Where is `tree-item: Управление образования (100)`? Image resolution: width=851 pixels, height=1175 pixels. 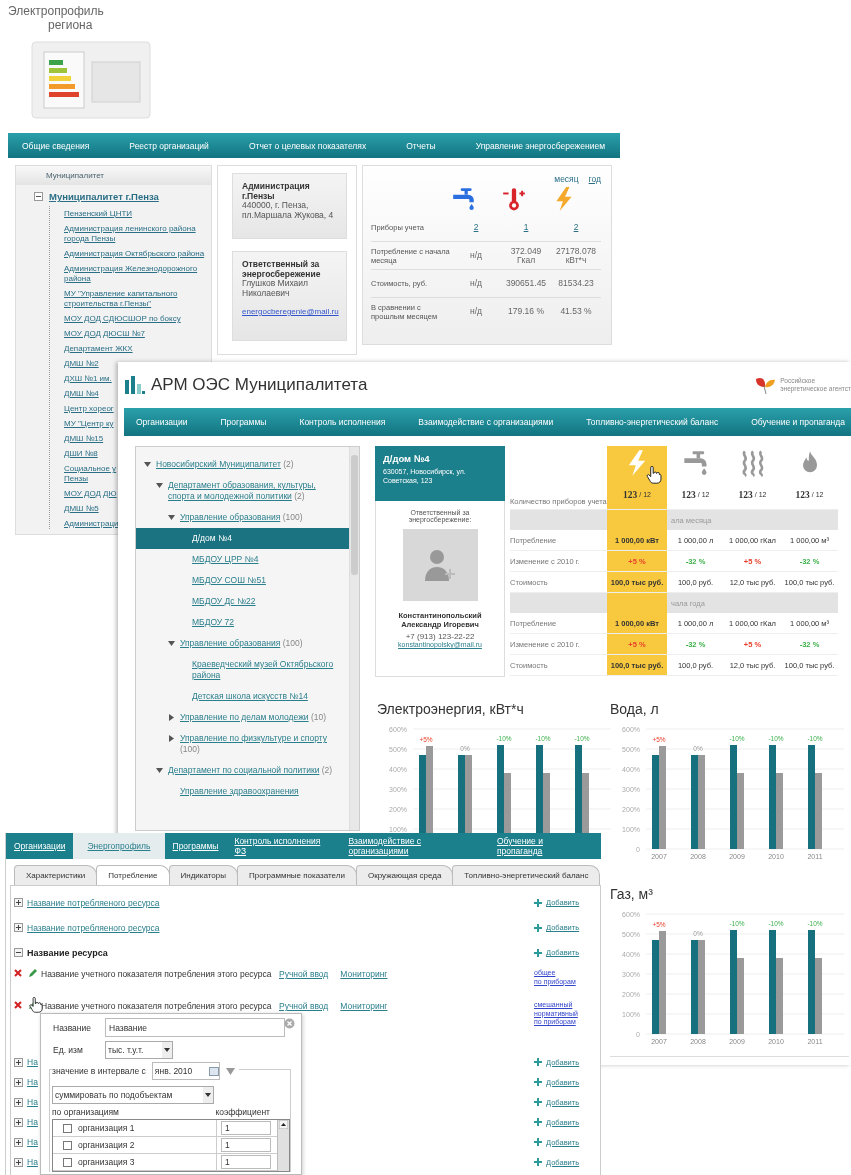 tree-item: Управление образования (100) is located at coordinates (241, 643).